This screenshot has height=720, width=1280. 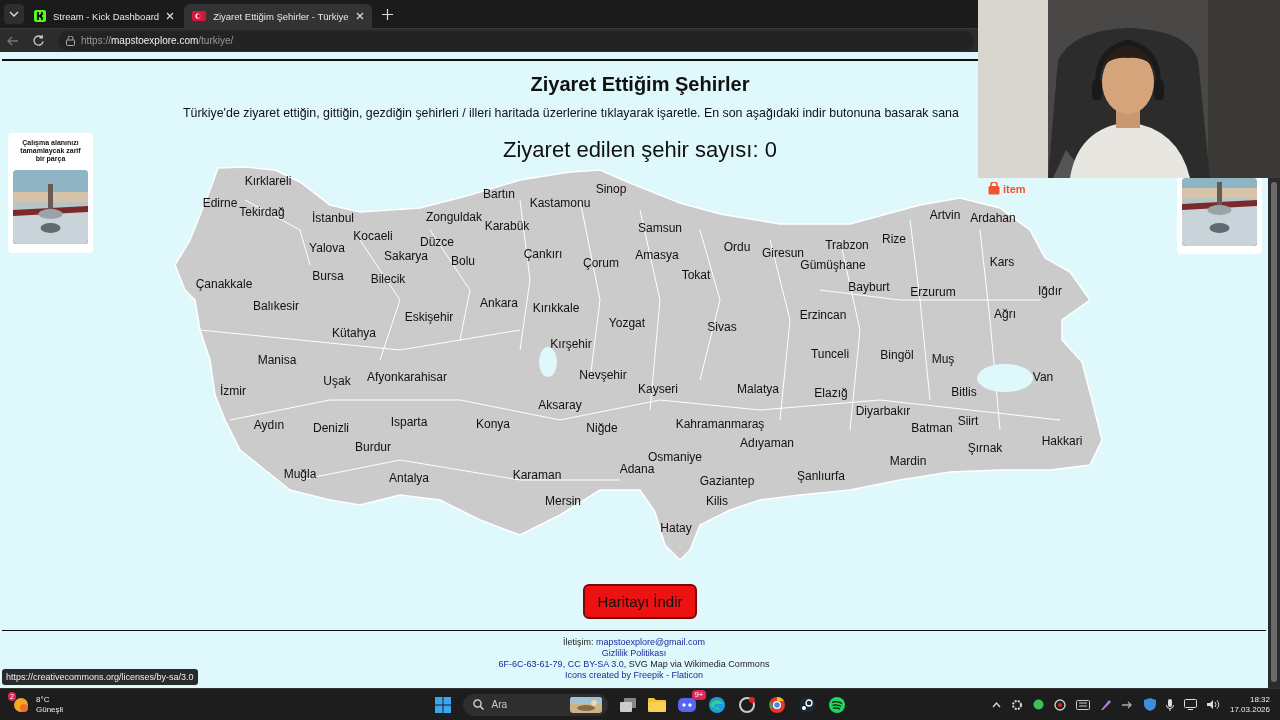 I want to click on province-label: İstanbul, so click(x=333, y=218).